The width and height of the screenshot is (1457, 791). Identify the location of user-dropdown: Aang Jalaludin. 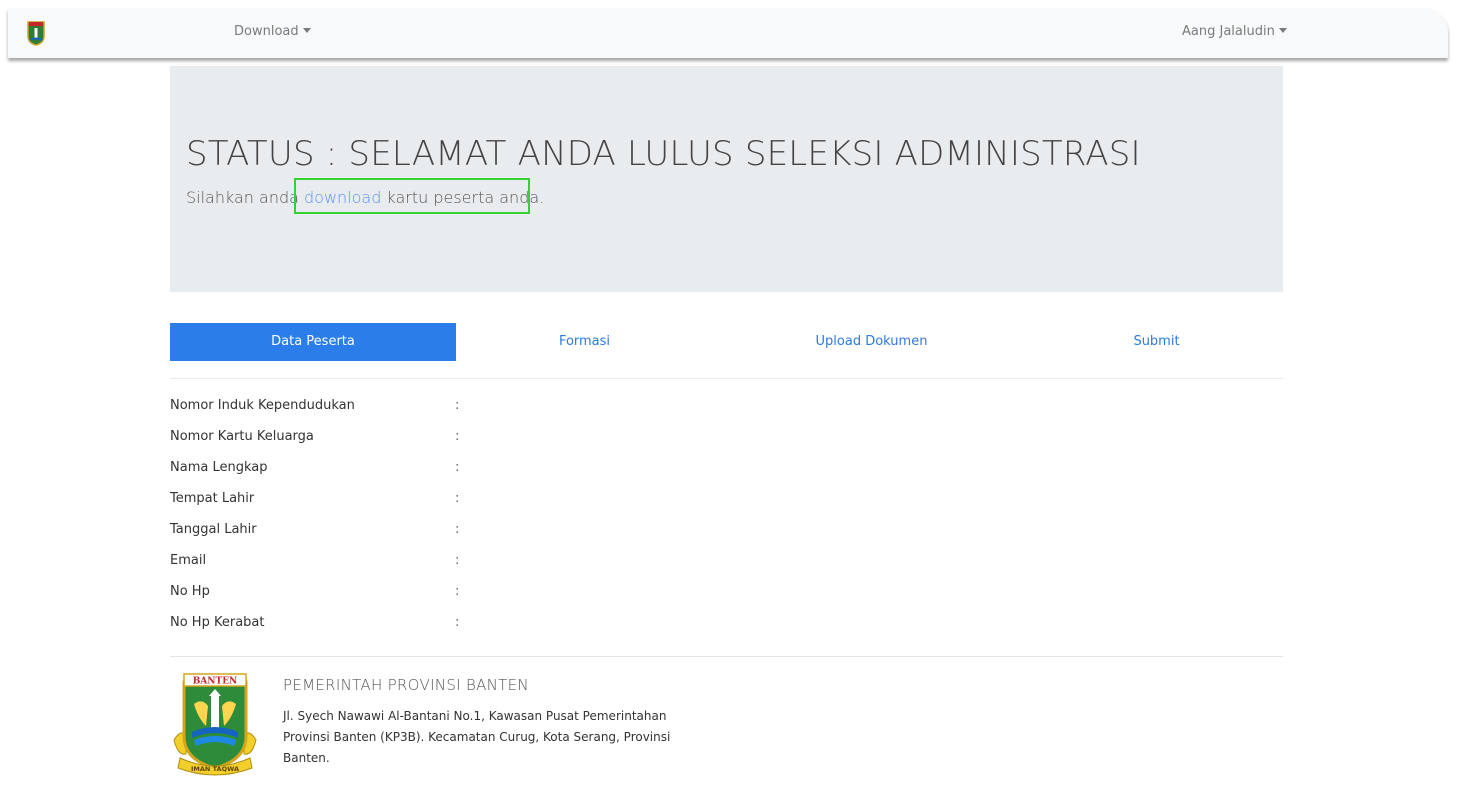
(1234, 31).